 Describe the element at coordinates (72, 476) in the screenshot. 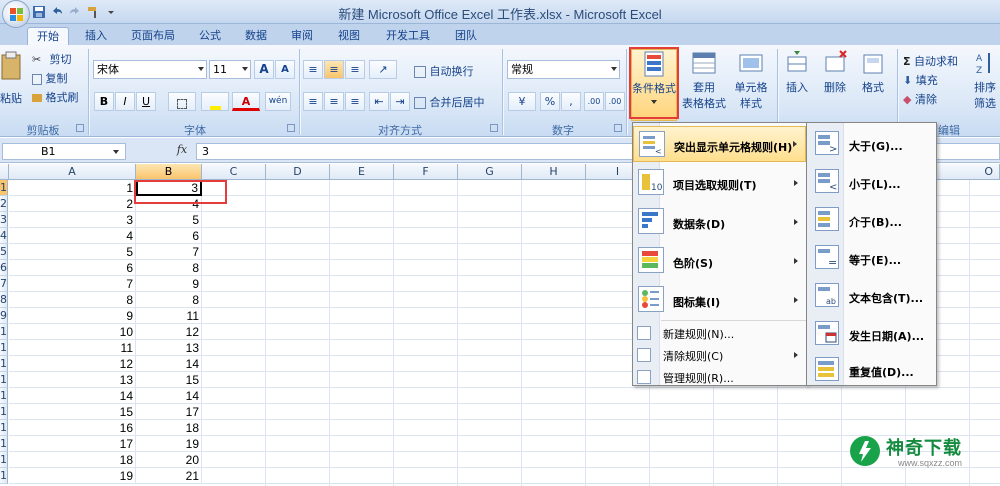

I see `cell-a: 19` at that location.